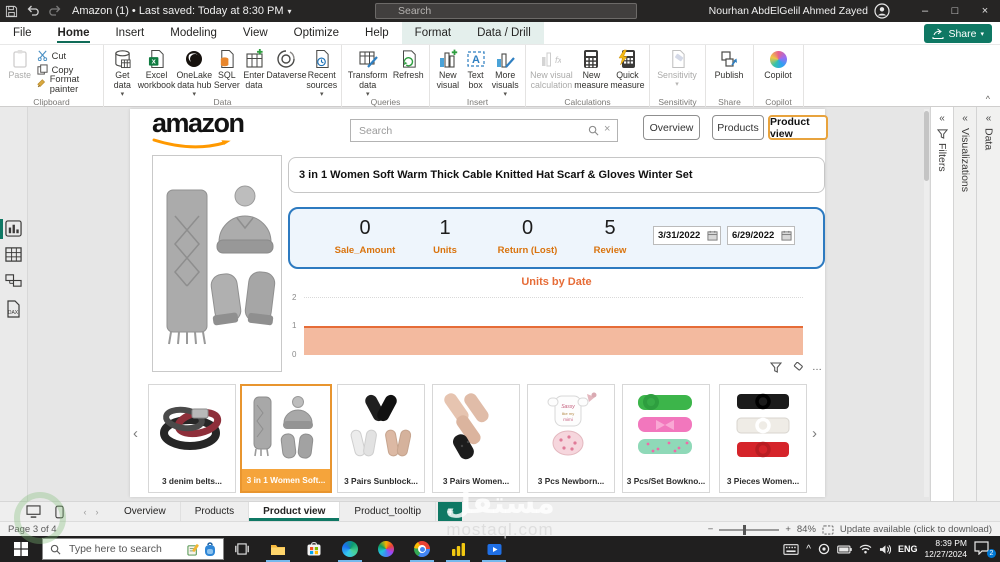  I want to click on filters-pane-collapsed: « Filters, so click(941, 304).